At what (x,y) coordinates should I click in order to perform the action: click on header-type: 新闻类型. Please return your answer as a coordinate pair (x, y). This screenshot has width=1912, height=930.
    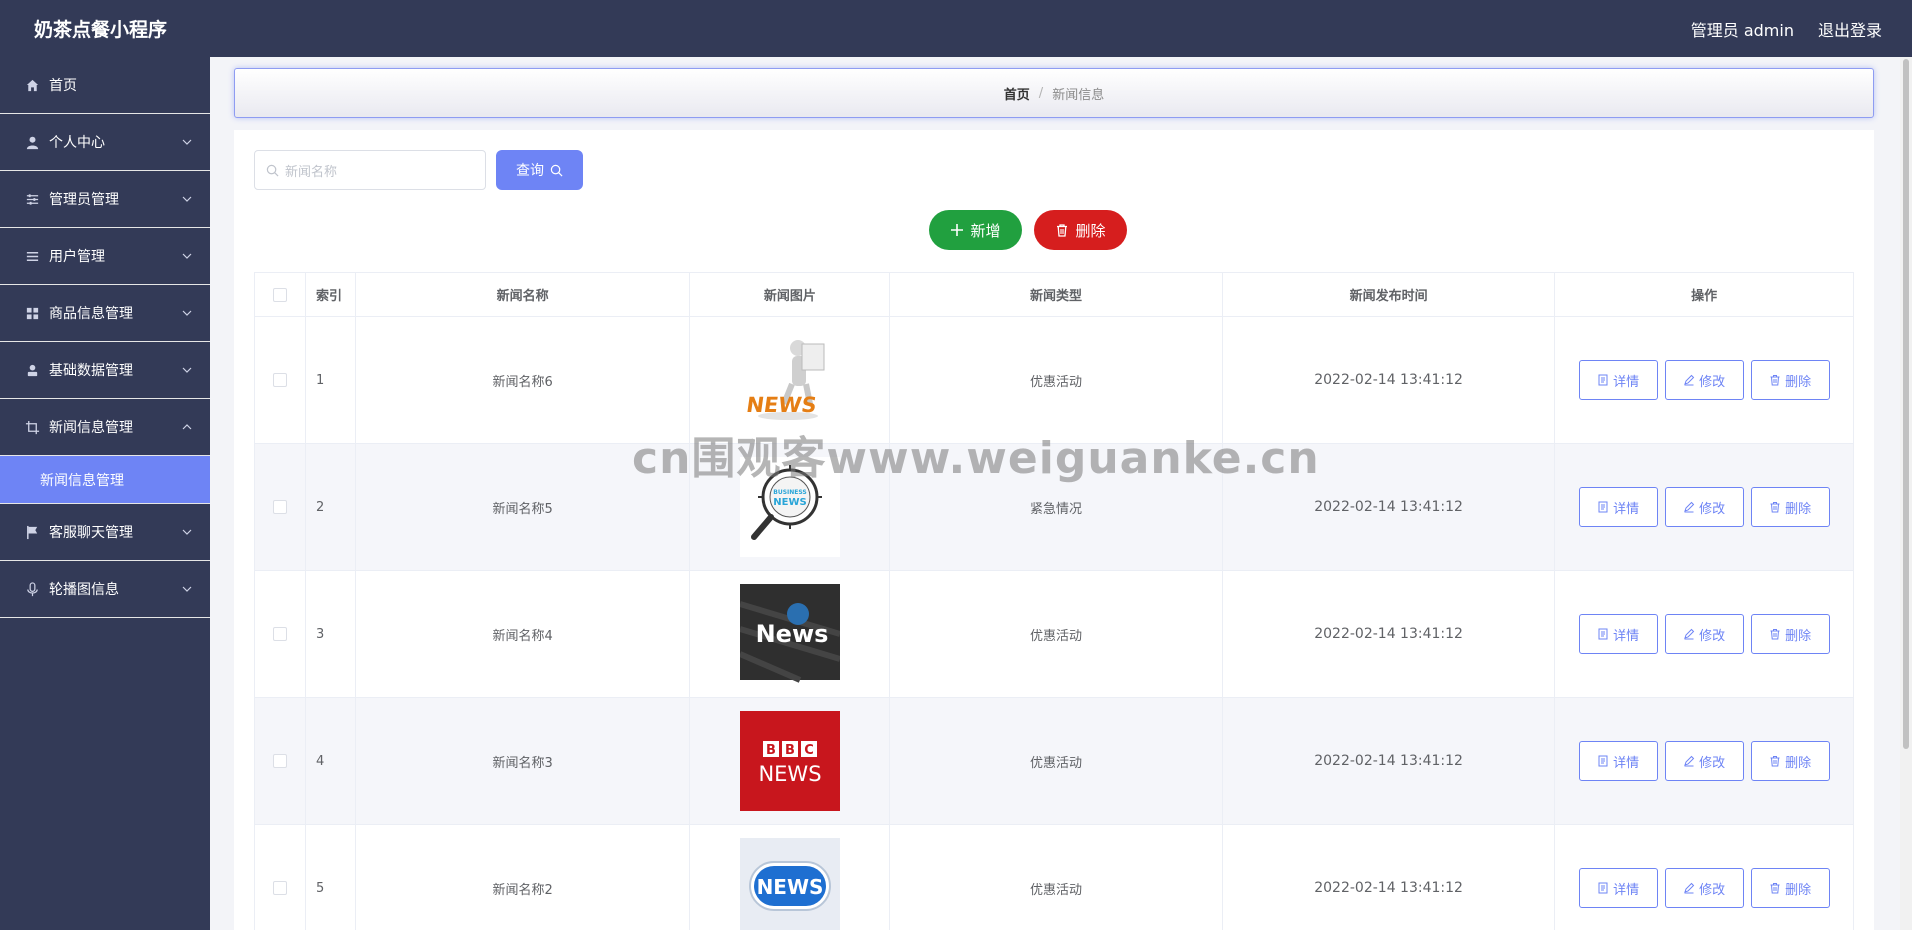
    Looking at the image, I should click on (1056, 294).